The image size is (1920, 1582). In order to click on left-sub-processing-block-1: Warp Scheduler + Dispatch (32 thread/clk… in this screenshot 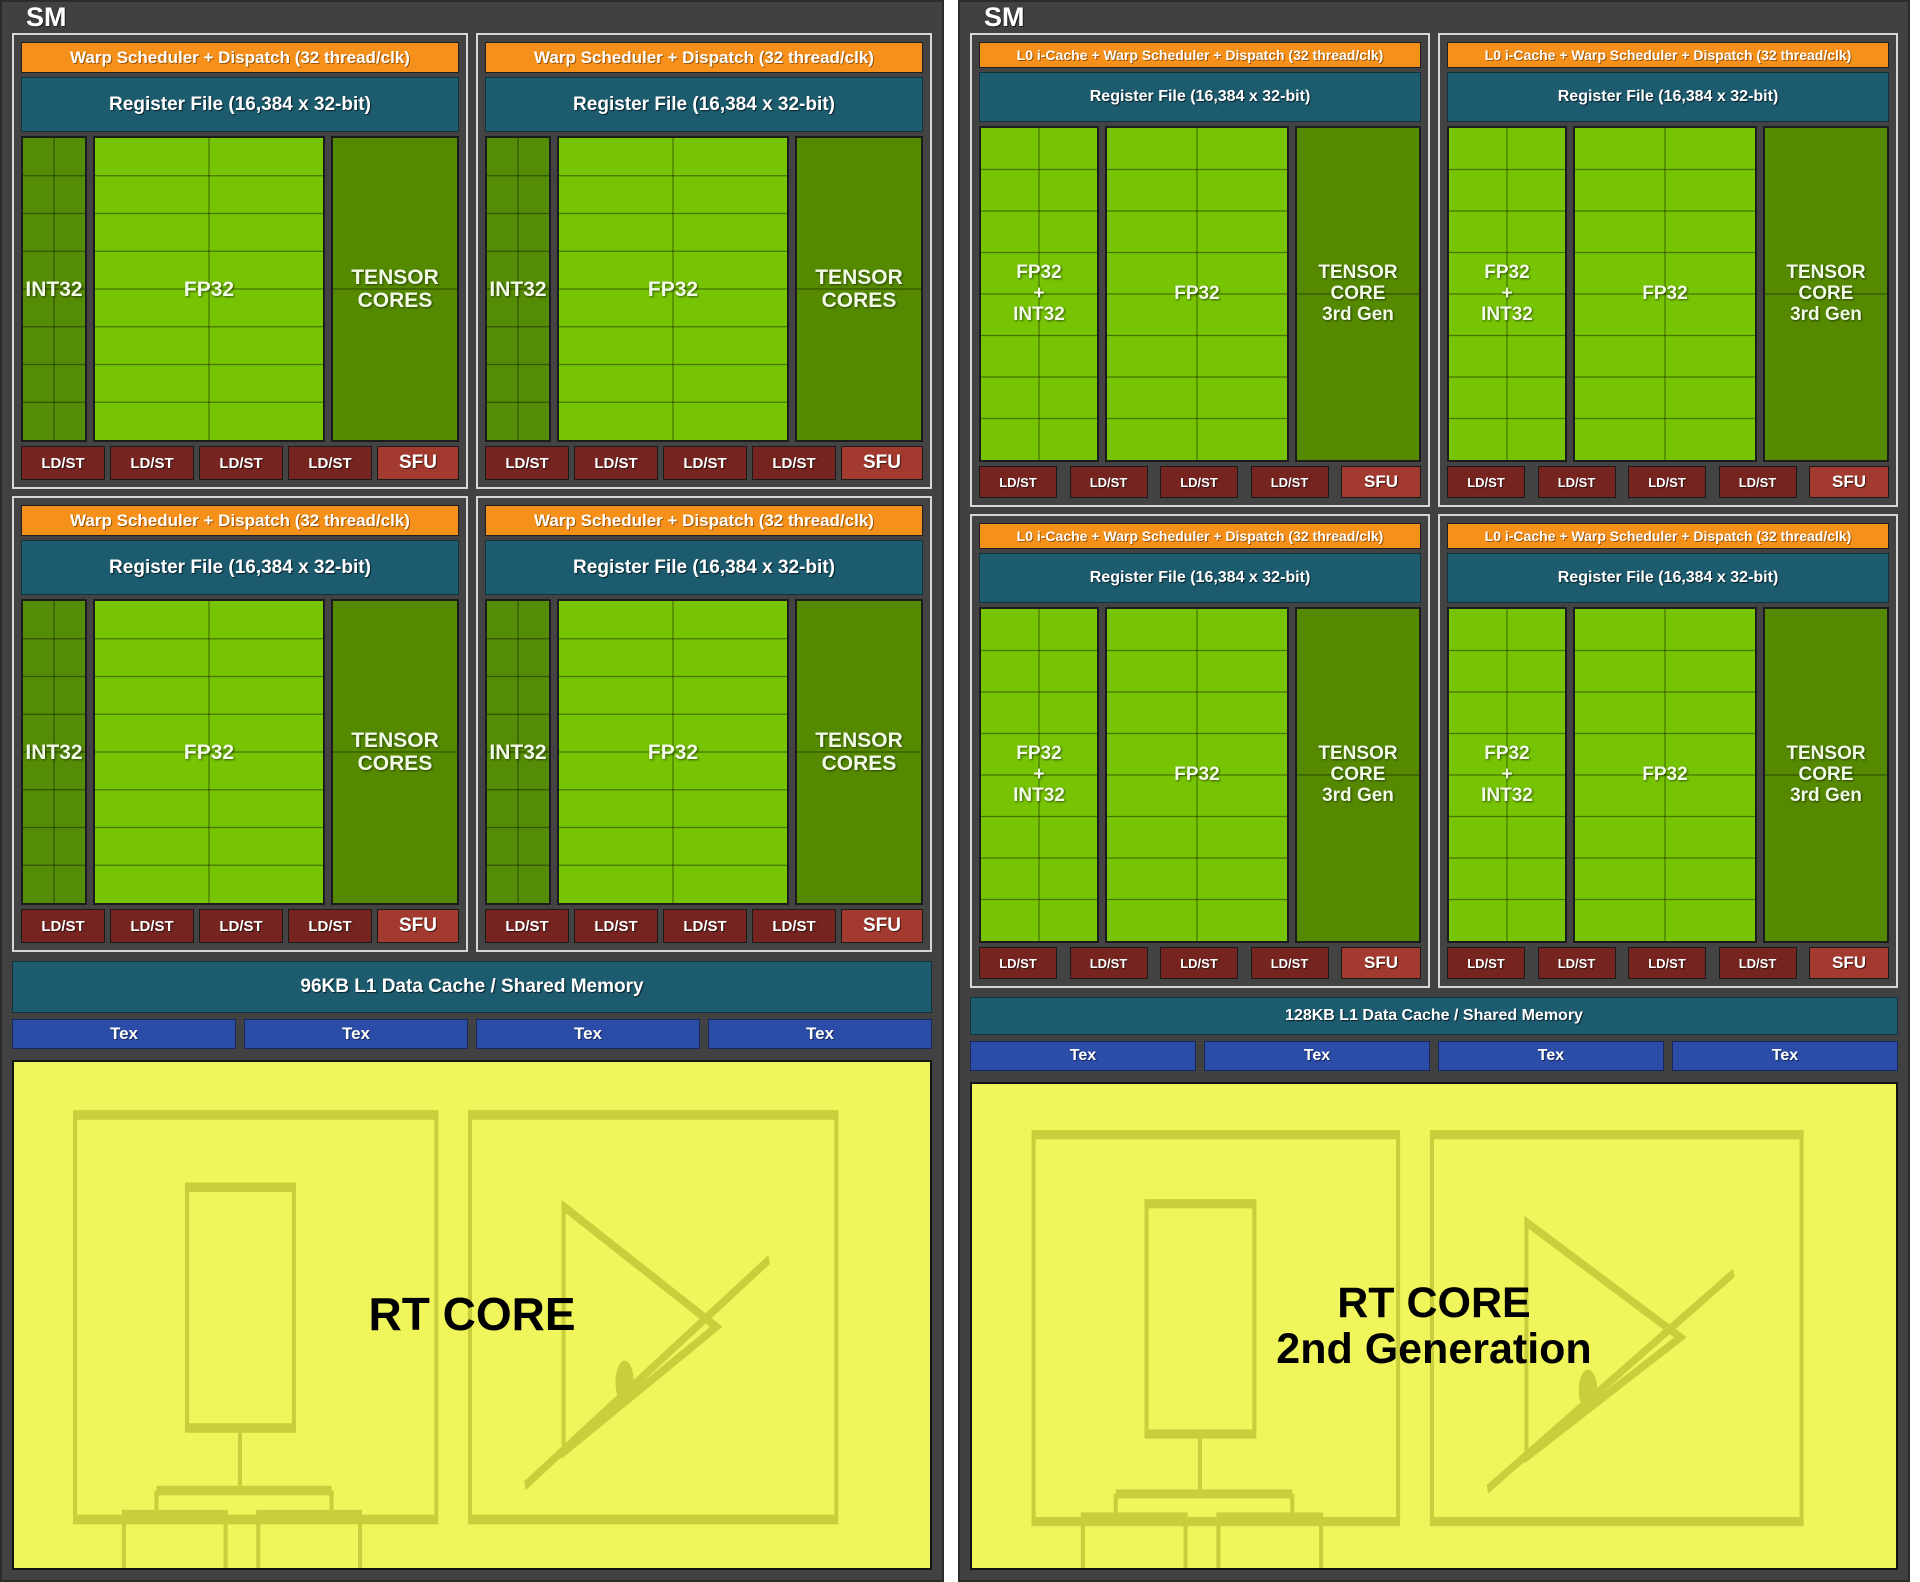, I will do `click(240, 261)`.